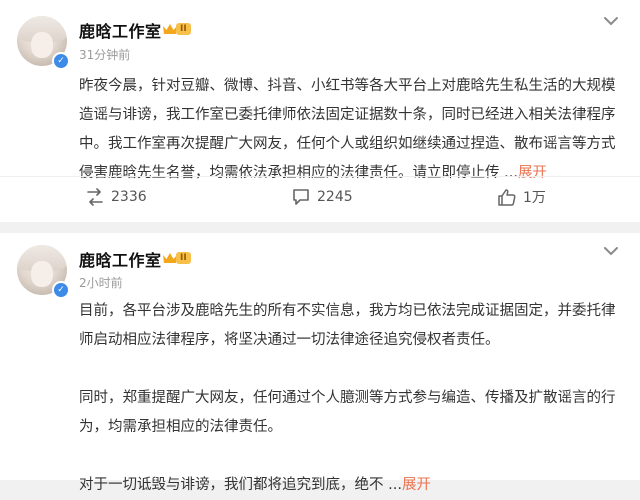 The height and width of the screenshot is (500, 640). Describe the element at coordinates (101, 283) in the screenshot. I see `post-time: 2小时前` at that location.